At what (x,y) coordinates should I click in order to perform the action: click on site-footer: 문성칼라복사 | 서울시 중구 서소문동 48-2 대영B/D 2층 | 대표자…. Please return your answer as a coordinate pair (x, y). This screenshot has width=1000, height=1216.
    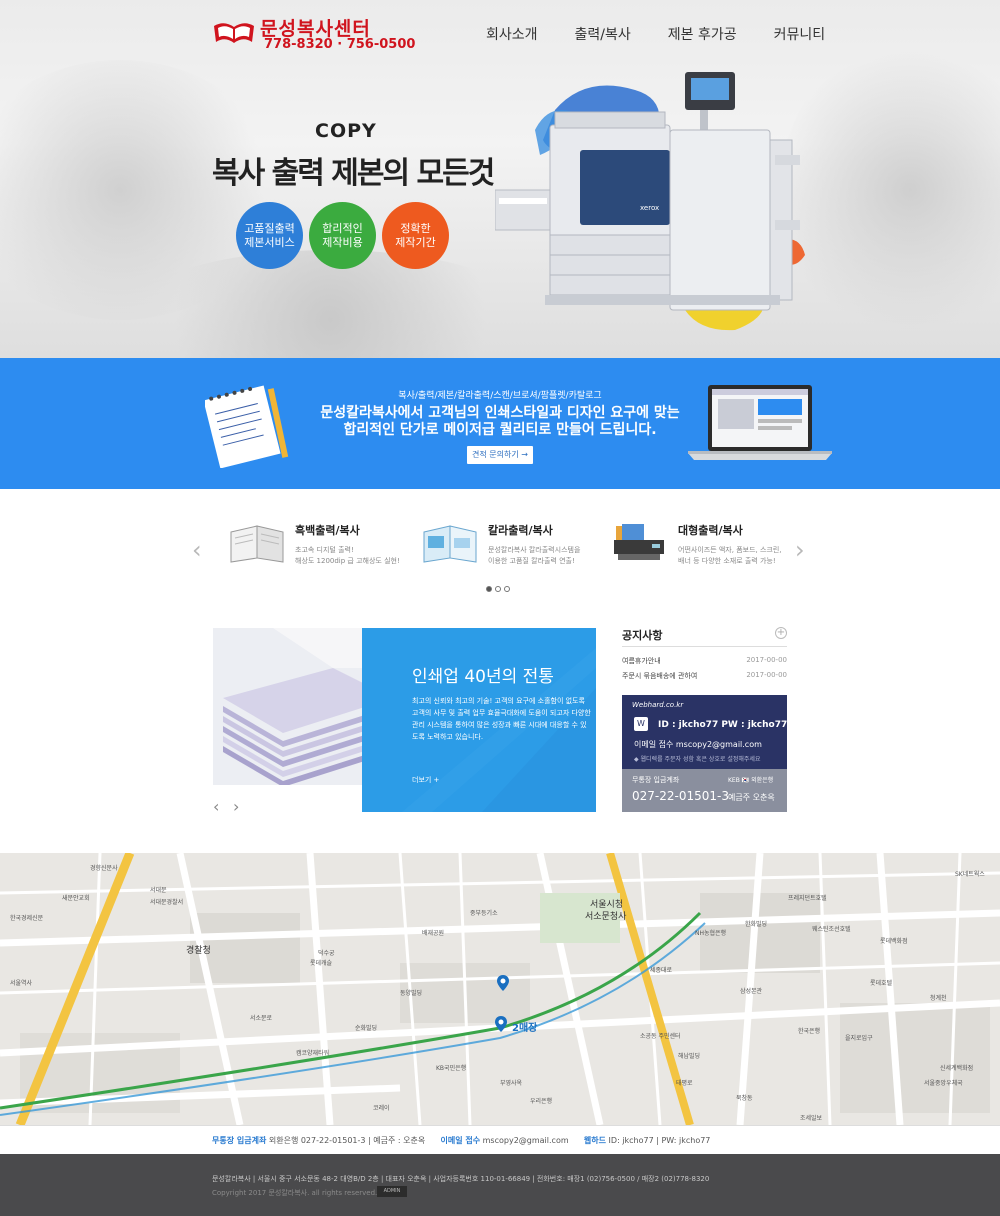
    Looking at the image, I should click on (500, 1185).